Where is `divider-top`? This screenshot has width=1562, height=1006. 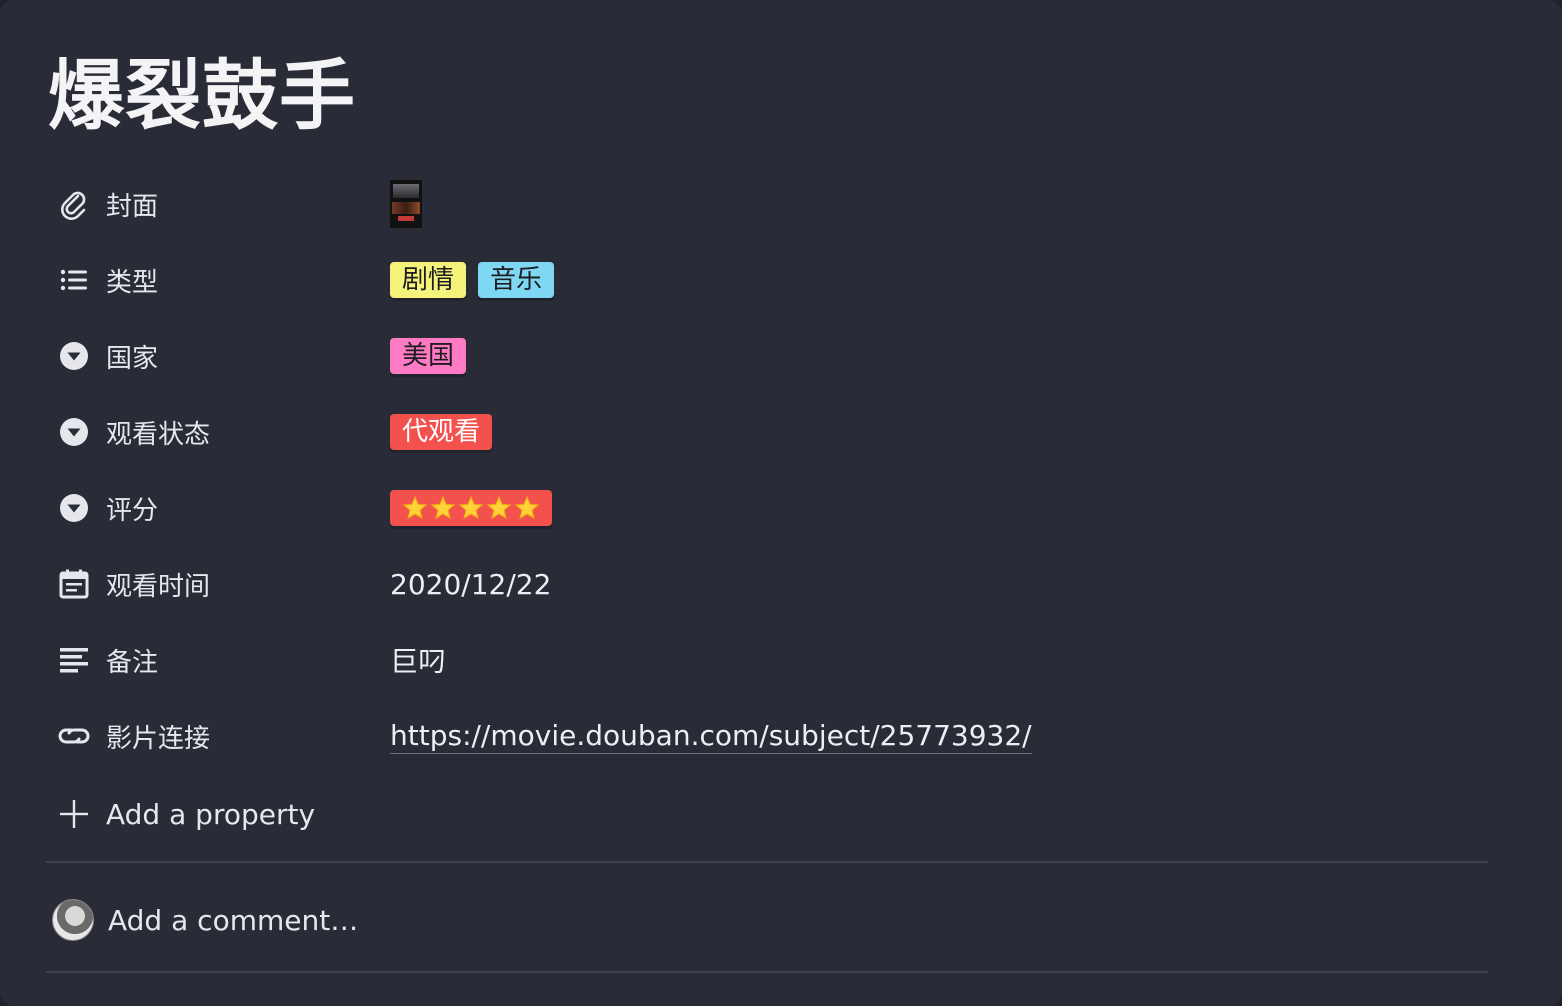 divider-top is located at coordinates (767, 862).